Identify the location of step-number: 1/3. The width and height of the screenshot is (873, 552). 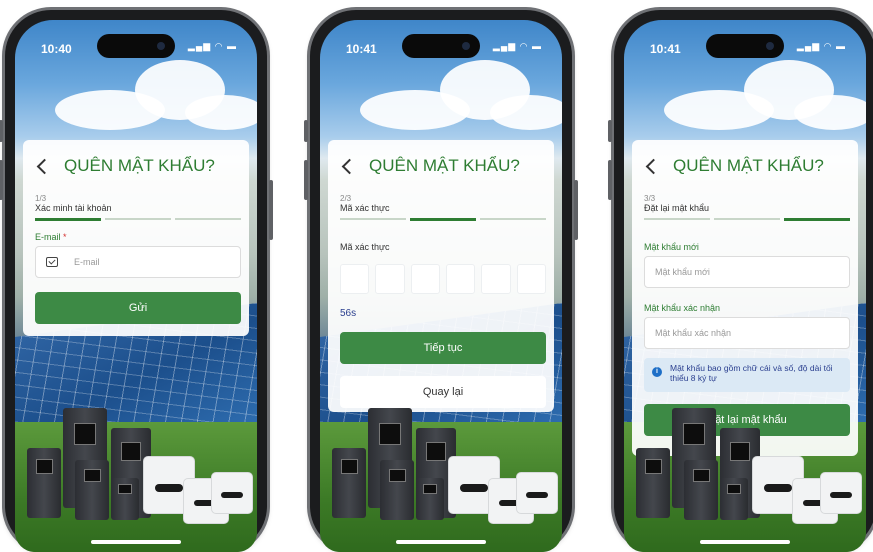
(41, 198).